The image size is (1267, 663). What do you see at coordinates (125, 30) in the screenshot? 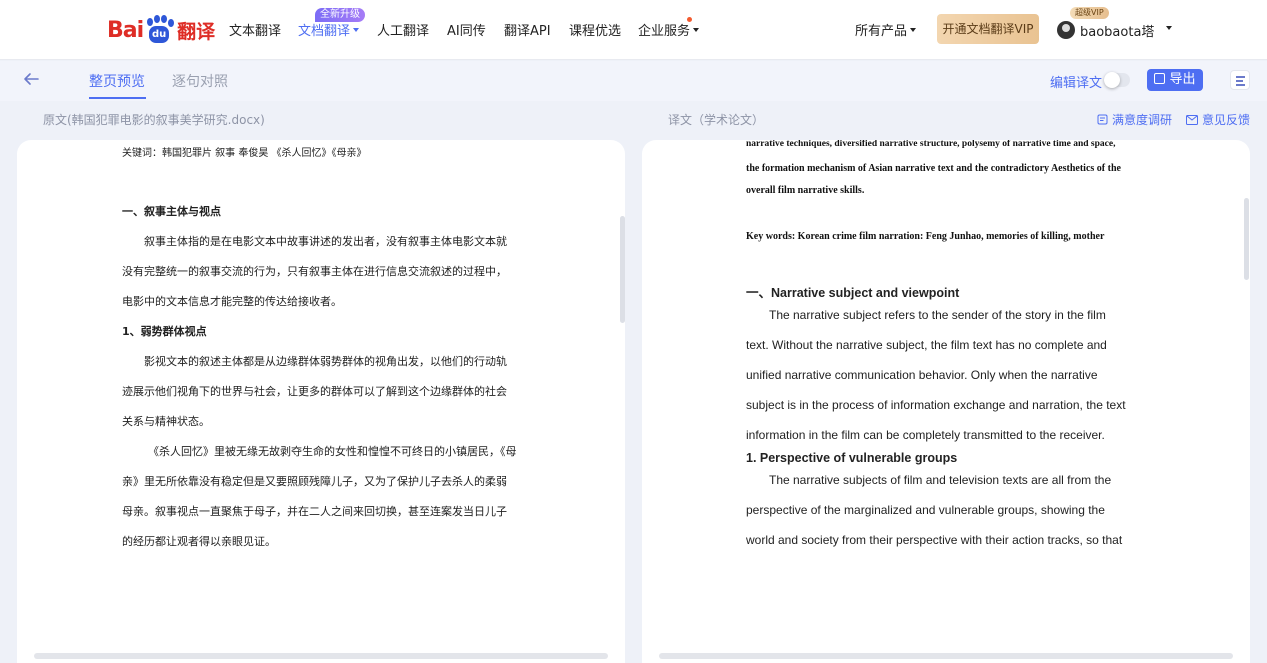
I see `logo-bai-text: Bai` at bounding box center [125, 30].